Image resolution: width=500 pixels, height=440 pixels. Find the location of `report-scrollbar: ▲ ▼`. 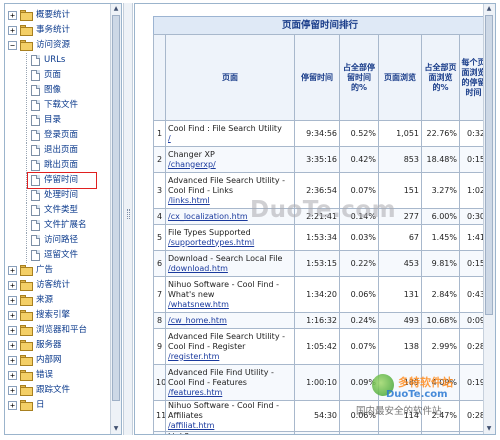

report-scrollbar: ▲ ▼ is located at coordinates (489, 219).